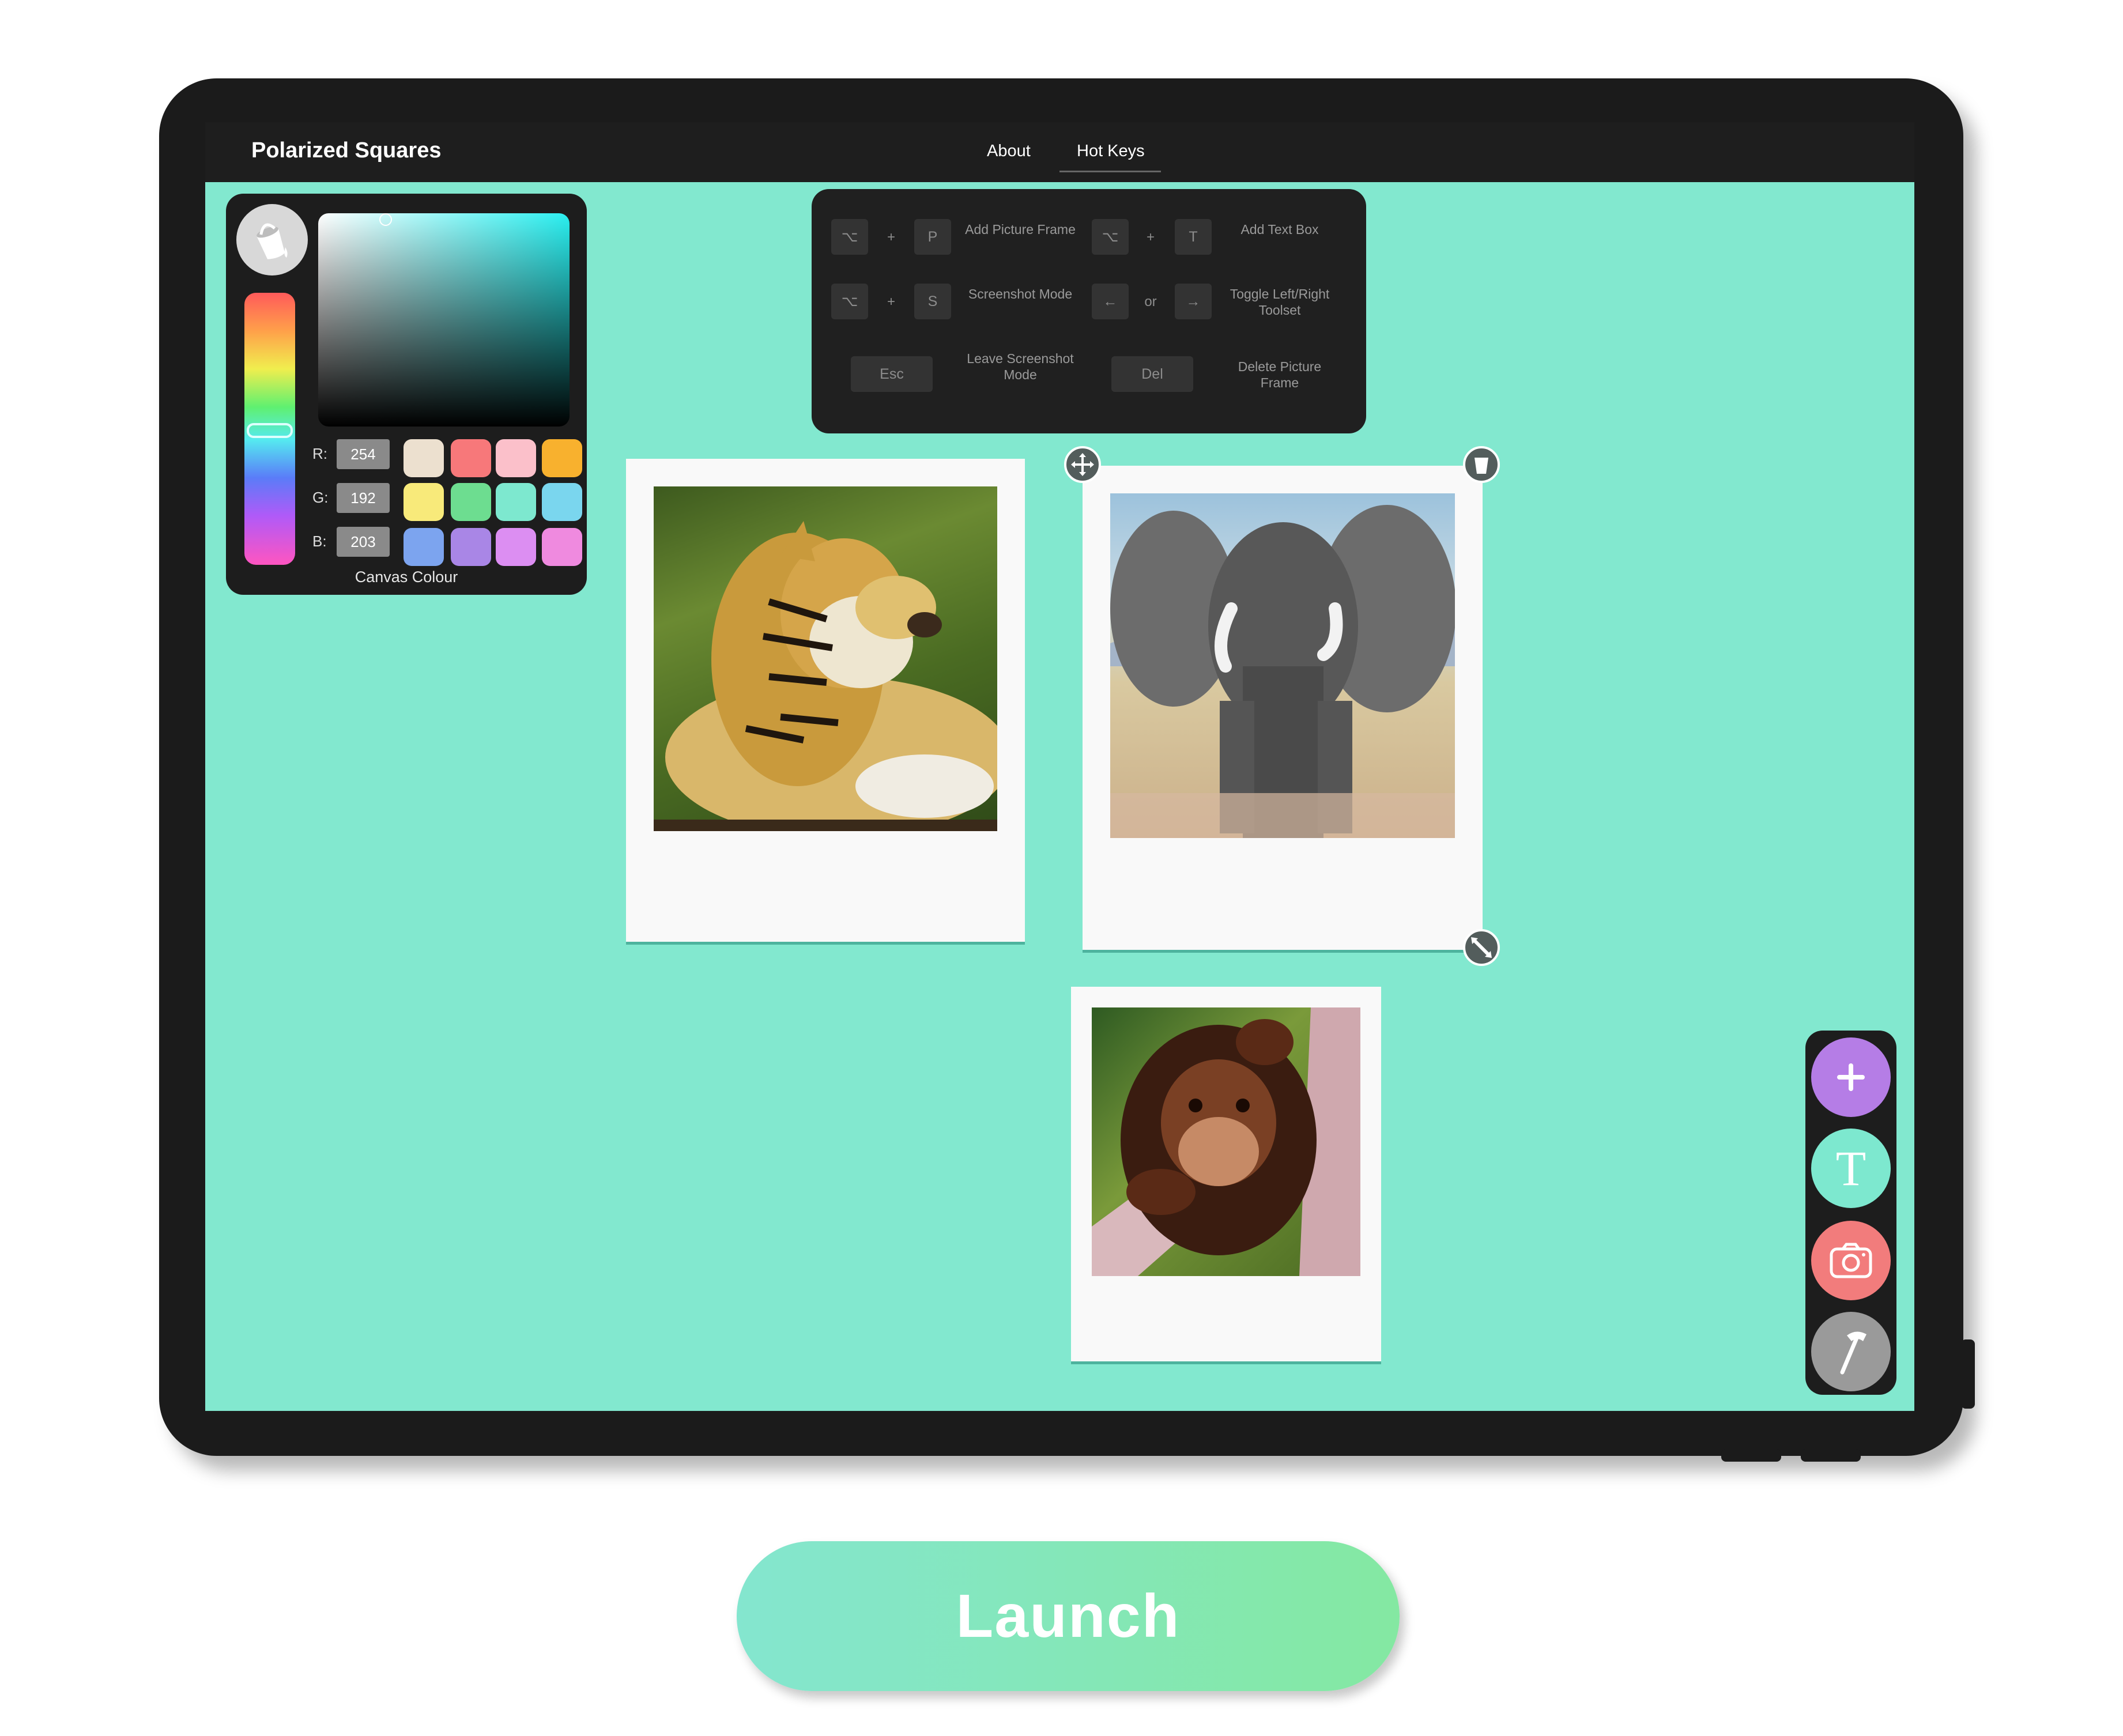 The width and height of the screenshot is (2123, 1736). I want to click on canvas-colour-panel: R: 254 G: 192 B: 203 Canvas Colour, so click(407, 394).